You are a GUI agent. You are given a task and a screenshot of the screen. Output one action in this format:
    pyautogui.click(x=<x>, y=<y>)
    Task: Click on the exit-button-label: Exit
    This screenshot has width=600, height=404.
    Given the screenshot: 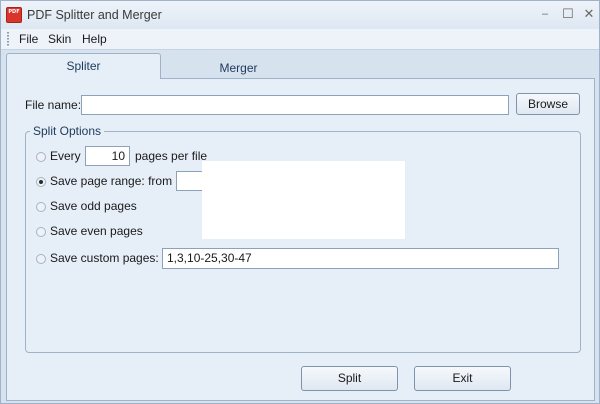 What is the action you would take?
    pyautogui.click(x=462, y=378)
    